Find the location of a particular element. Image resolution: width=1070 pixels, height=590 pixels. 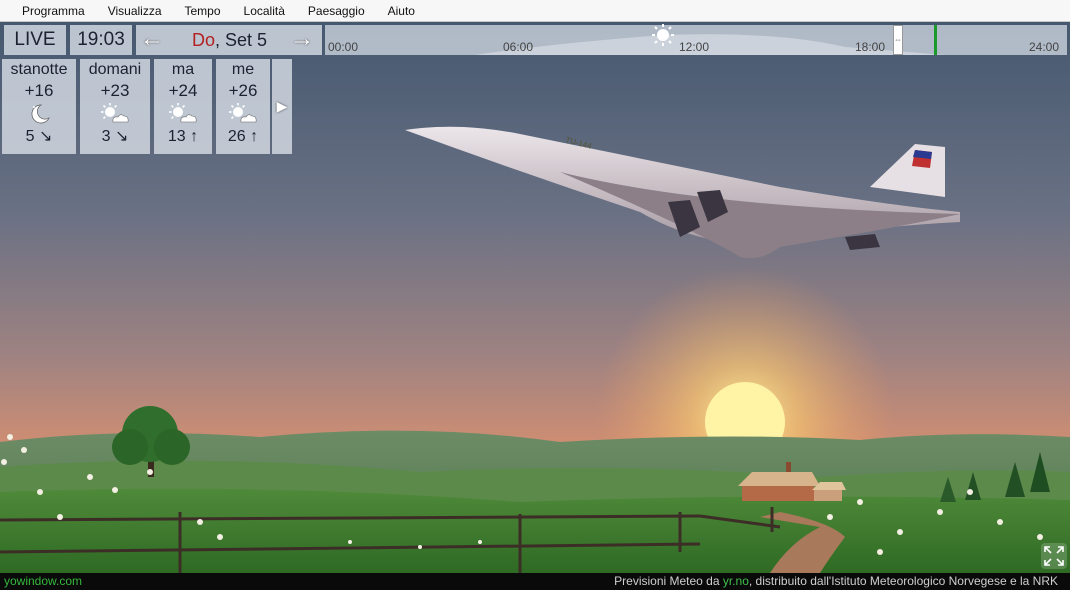

forecast-day-ma: ma +24 13 ↑ is located at coordinates (183, 106).